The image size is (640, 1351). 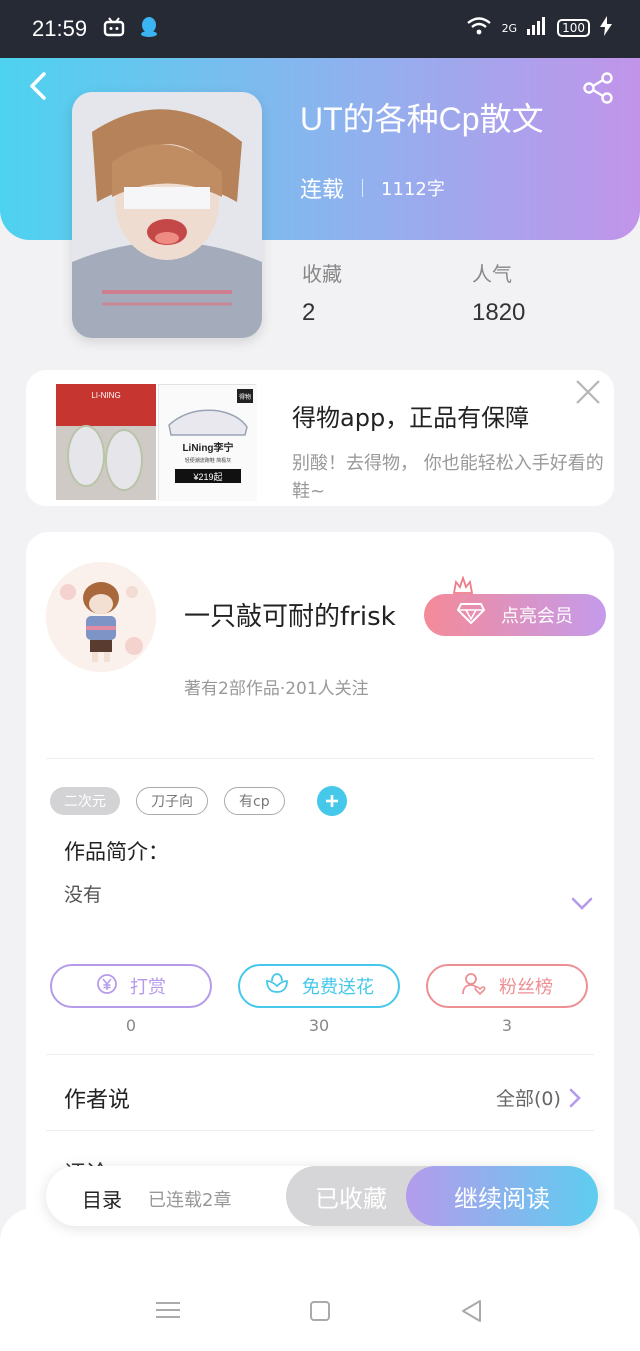 What do you see at coordinates (148, 987) in the screenshot?
I see `reward-label: 打赏` at bounding box center [148, 987].